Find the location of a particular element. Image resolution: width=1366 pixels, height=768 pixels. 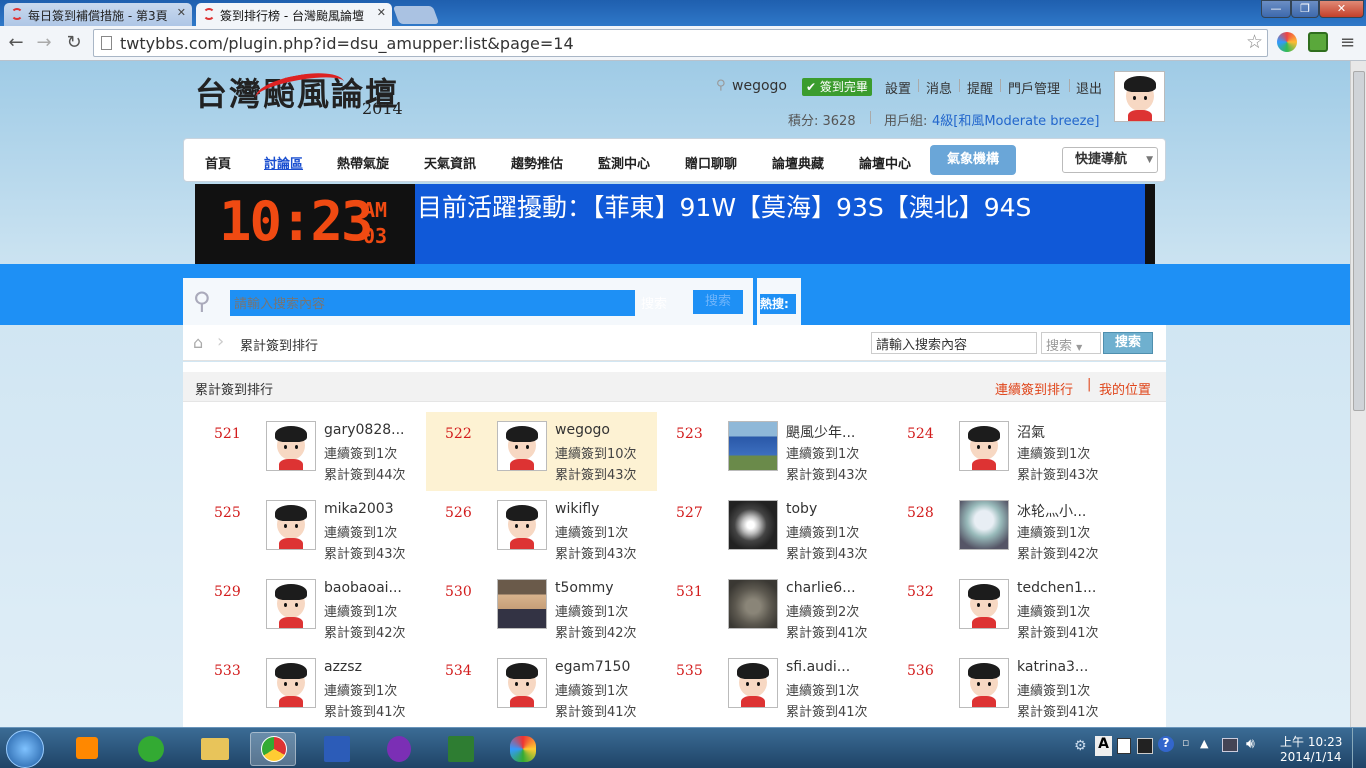

photo-avatar is located at coordinates (522, 604).